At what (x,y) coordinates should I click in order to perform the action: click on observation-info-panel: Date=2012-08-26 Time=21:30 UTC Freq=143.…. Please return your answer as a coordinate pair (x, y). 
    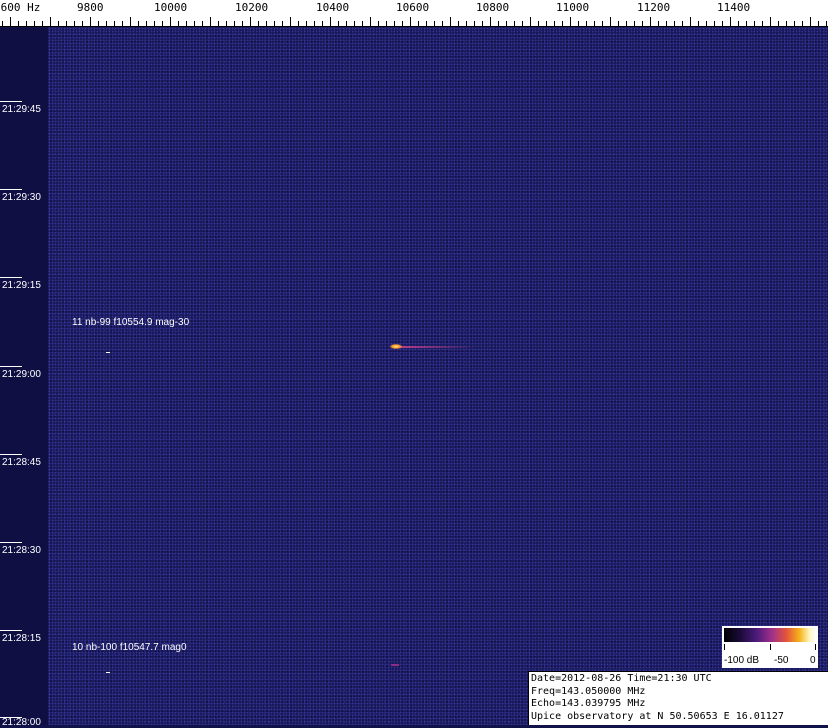
    Looking at the image, I should click on (678, 698).